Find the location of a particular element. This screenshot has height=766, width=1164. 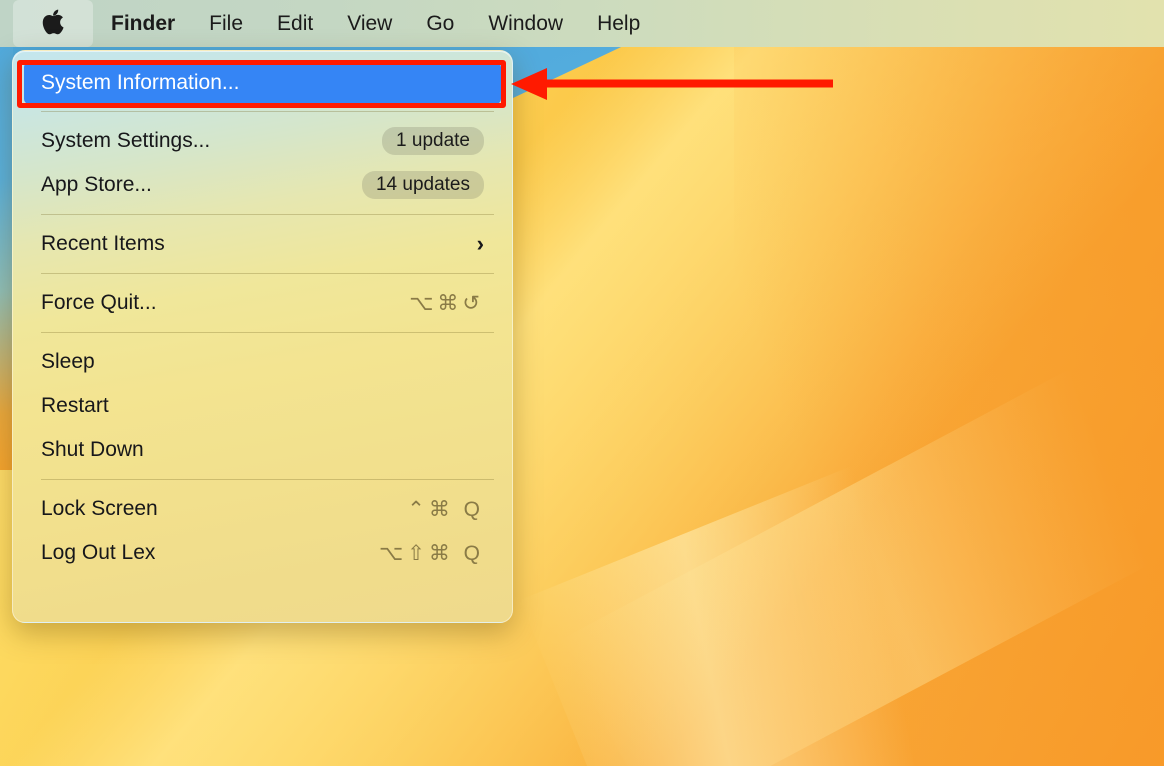

menu-bar-item-window: Window is located at coordinates (525, 23).